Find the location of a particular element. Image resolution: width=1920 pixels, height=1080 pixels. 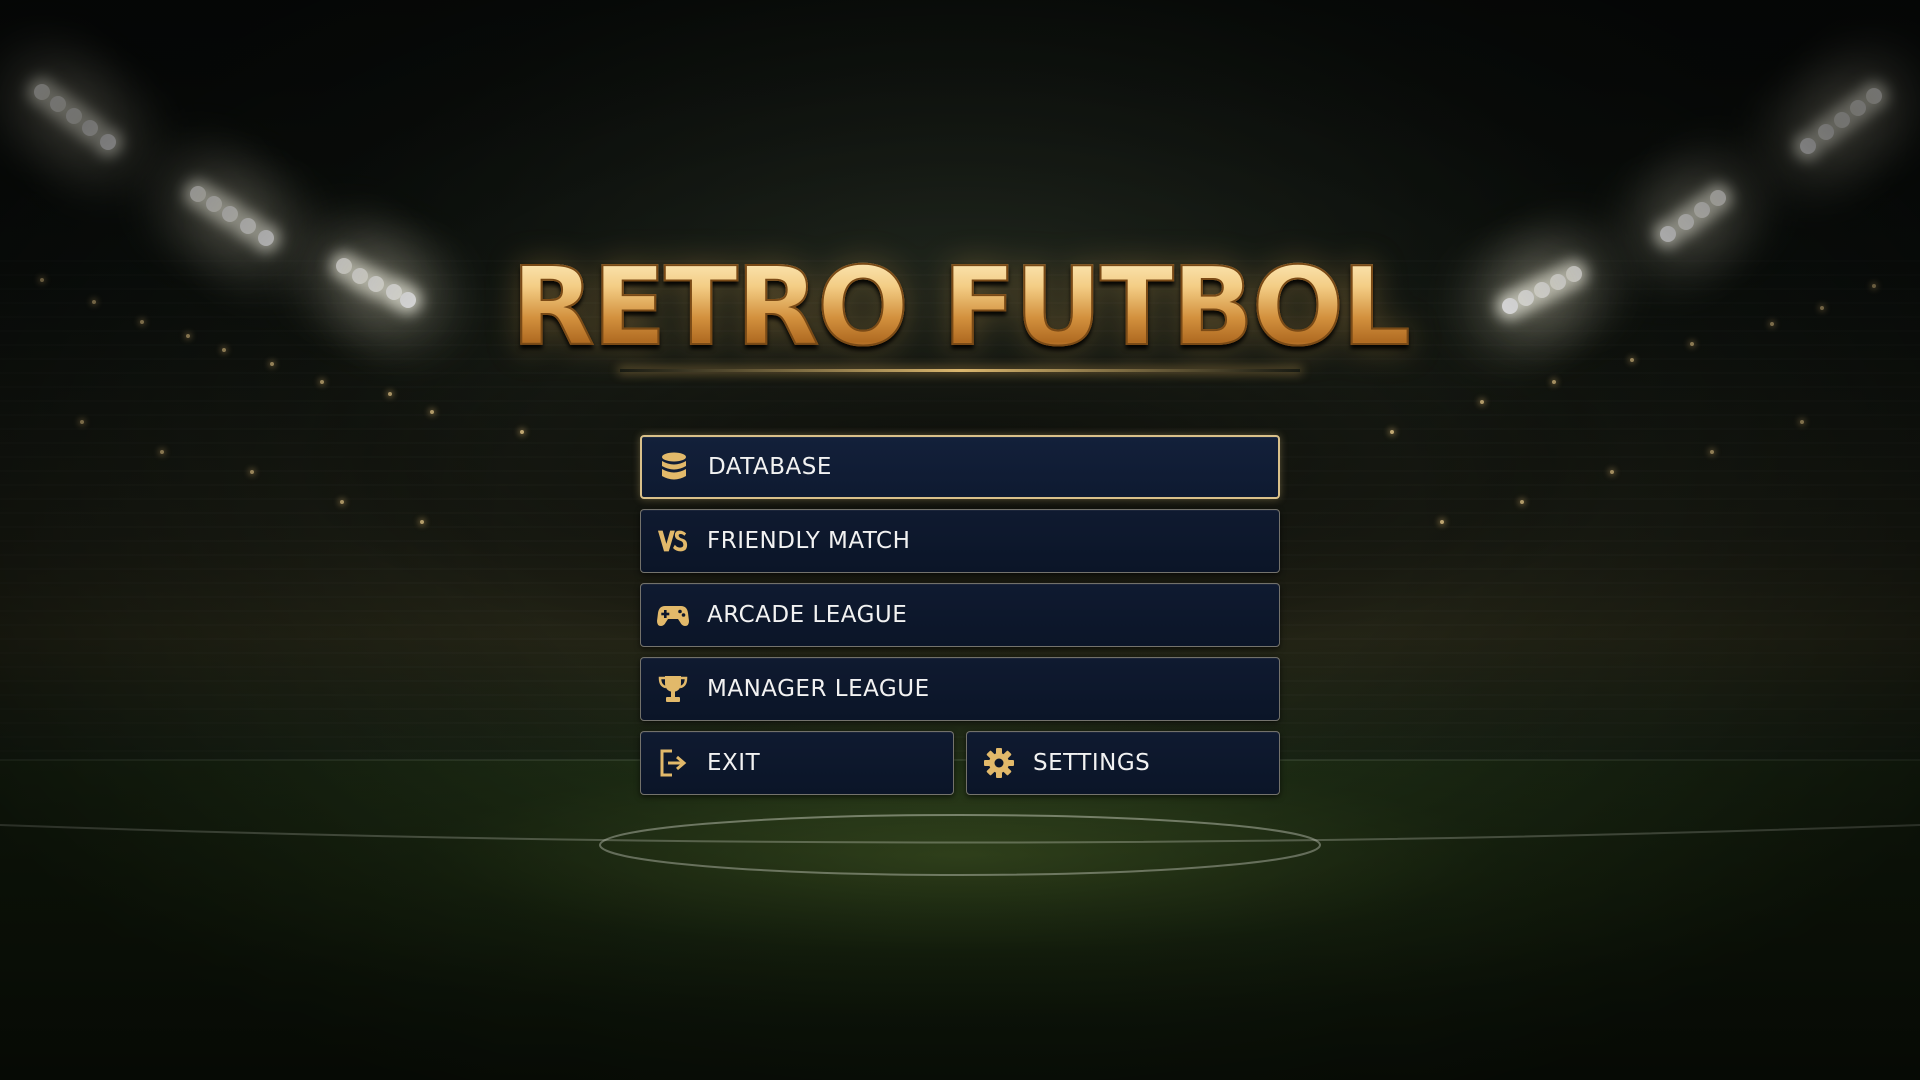

exit-button: EXIT is located at coordinates (797, 763).